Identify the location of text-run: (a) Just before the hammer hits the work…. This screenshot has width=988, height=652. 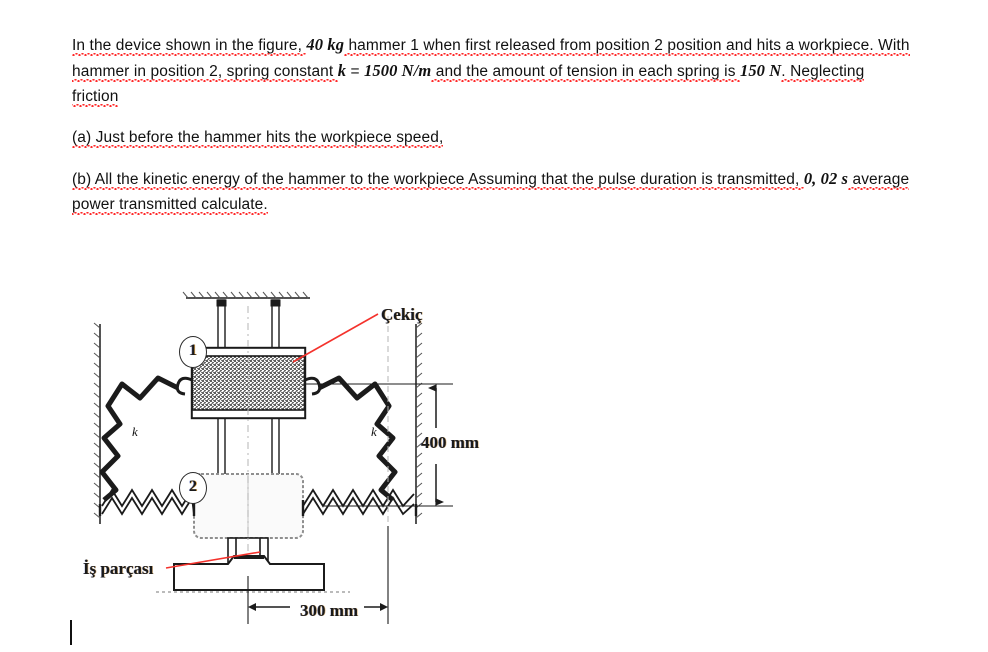
(258, 137).